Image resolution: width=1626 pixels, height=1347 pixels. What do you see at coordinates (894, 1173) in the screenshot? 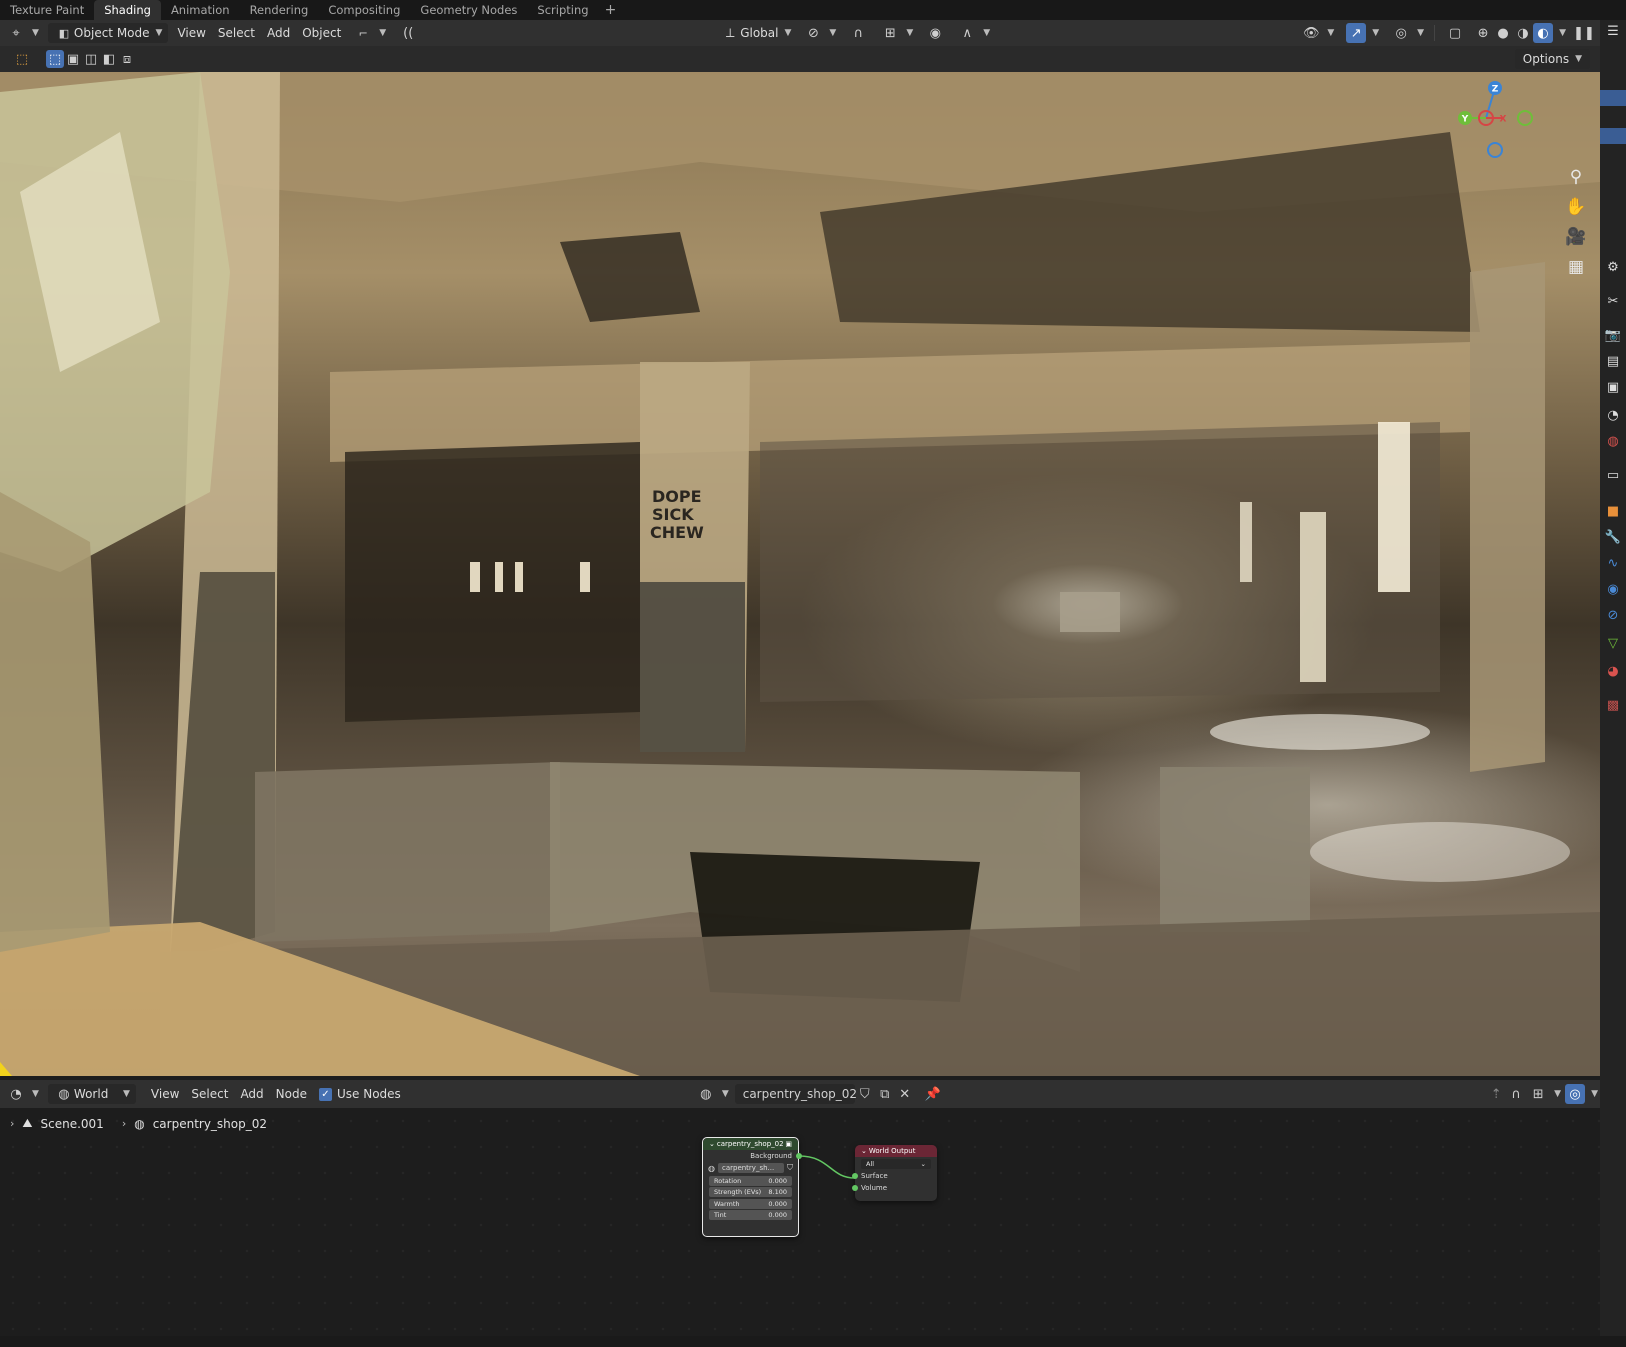
I see `world-output-node: ⌄ World Output All ⌄ Surface Volume` at bounding box center [894, 1173].